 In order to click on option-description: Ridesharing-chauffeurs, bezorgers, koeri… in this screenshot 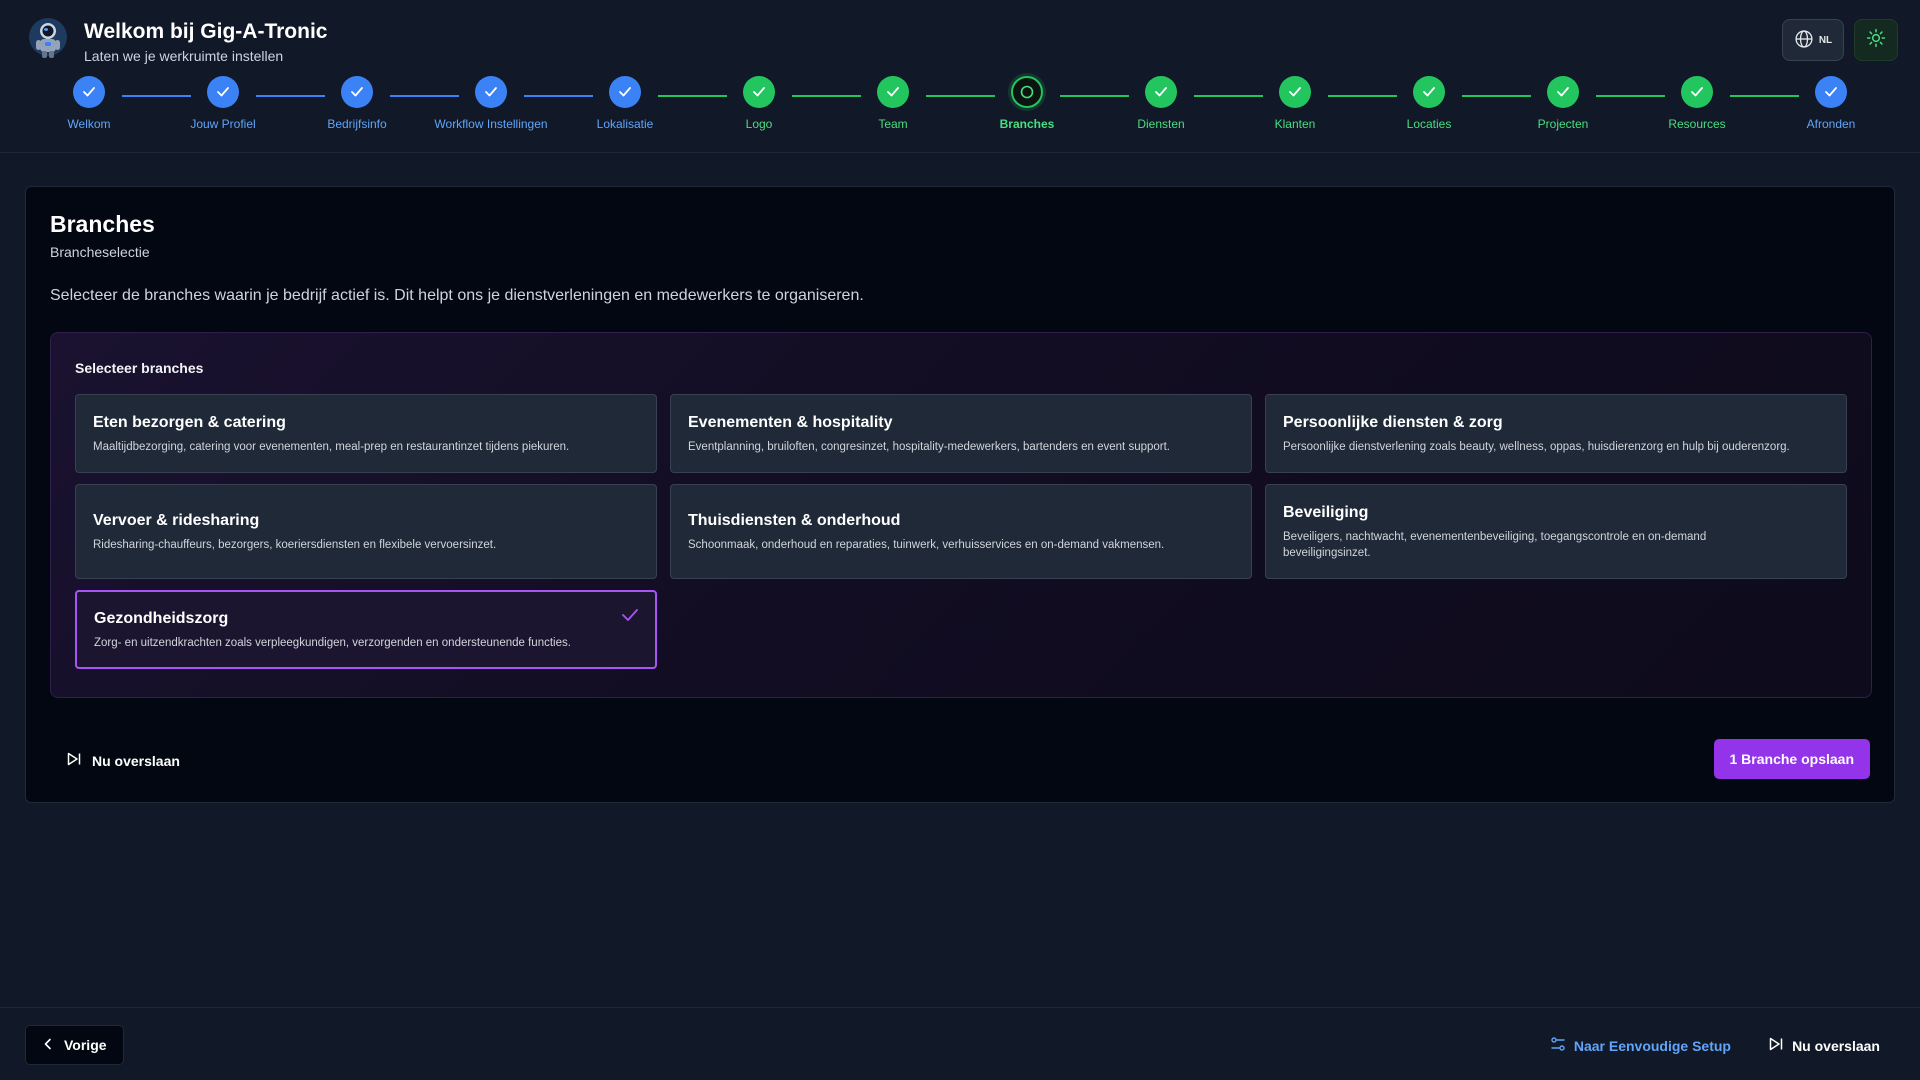, I will do `click(295, 545)`.